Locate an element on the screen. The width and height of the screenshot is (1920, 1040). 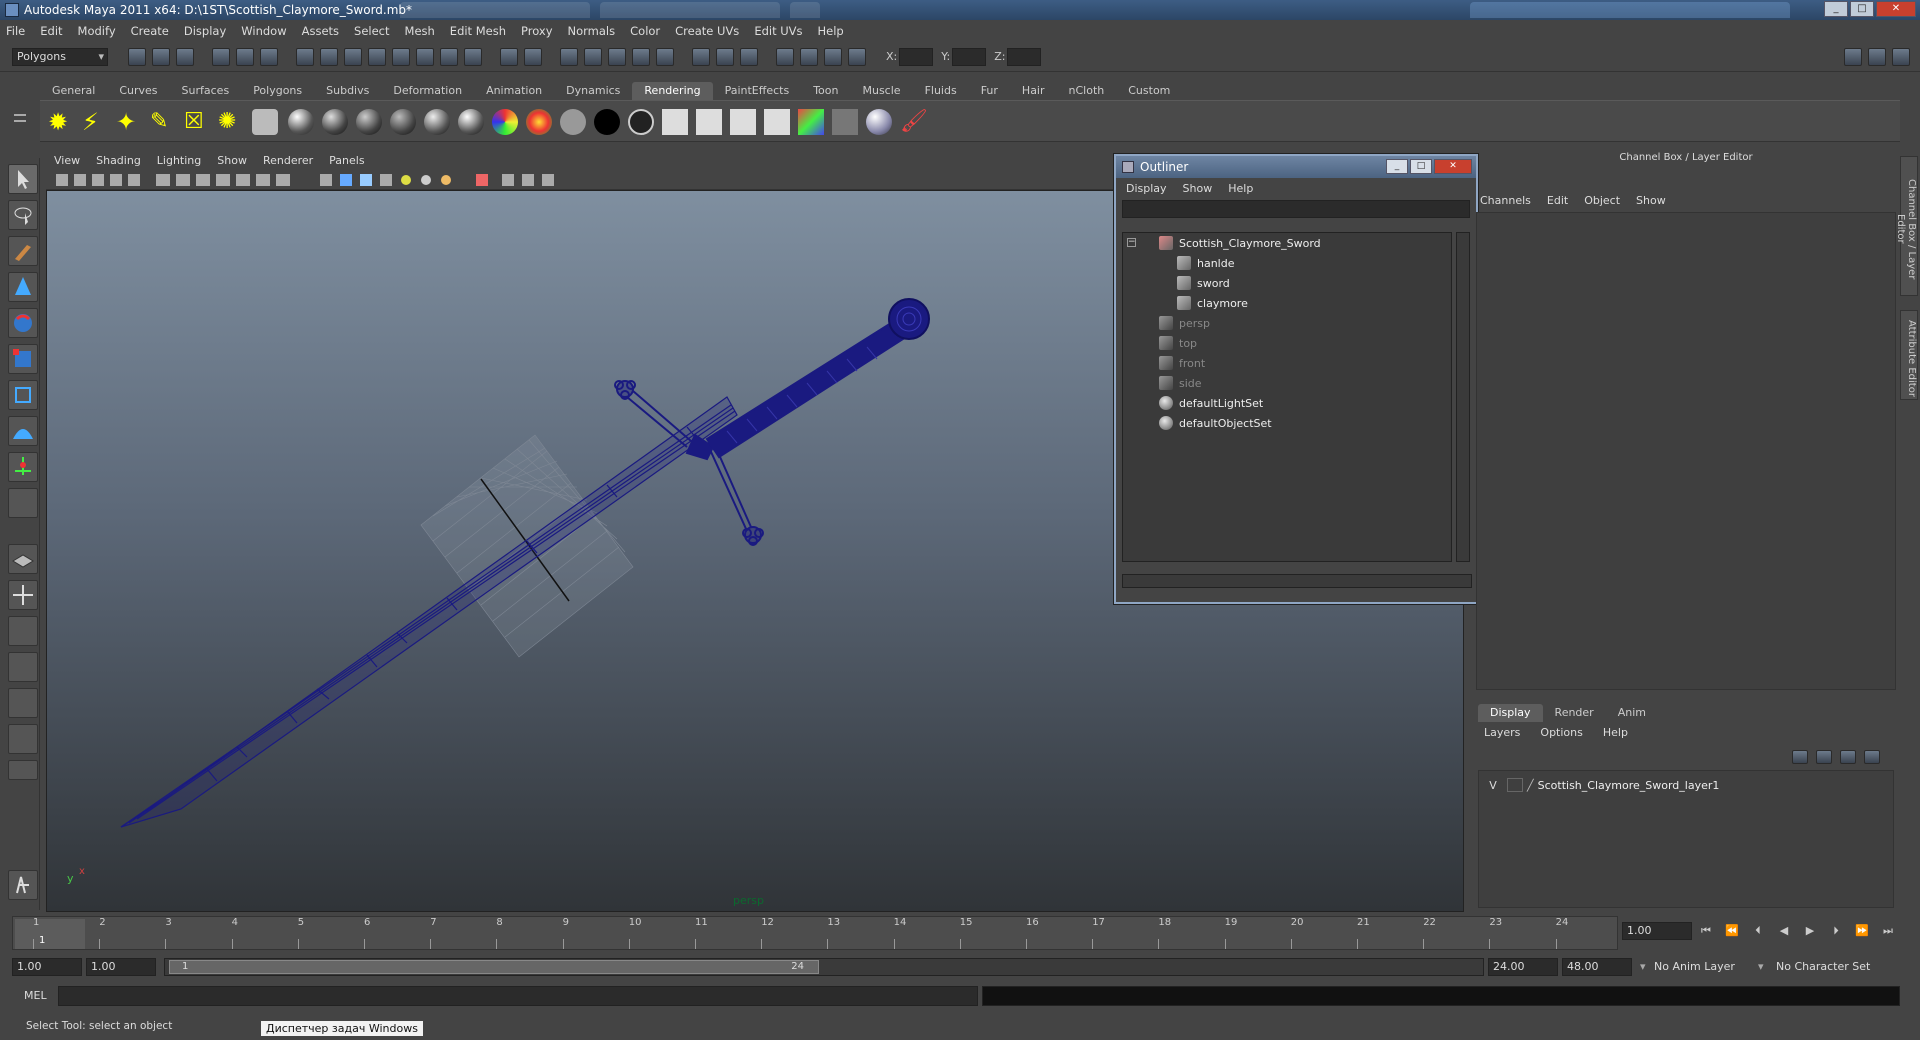
select-by-component-icon is located at coordinates (269, 56).